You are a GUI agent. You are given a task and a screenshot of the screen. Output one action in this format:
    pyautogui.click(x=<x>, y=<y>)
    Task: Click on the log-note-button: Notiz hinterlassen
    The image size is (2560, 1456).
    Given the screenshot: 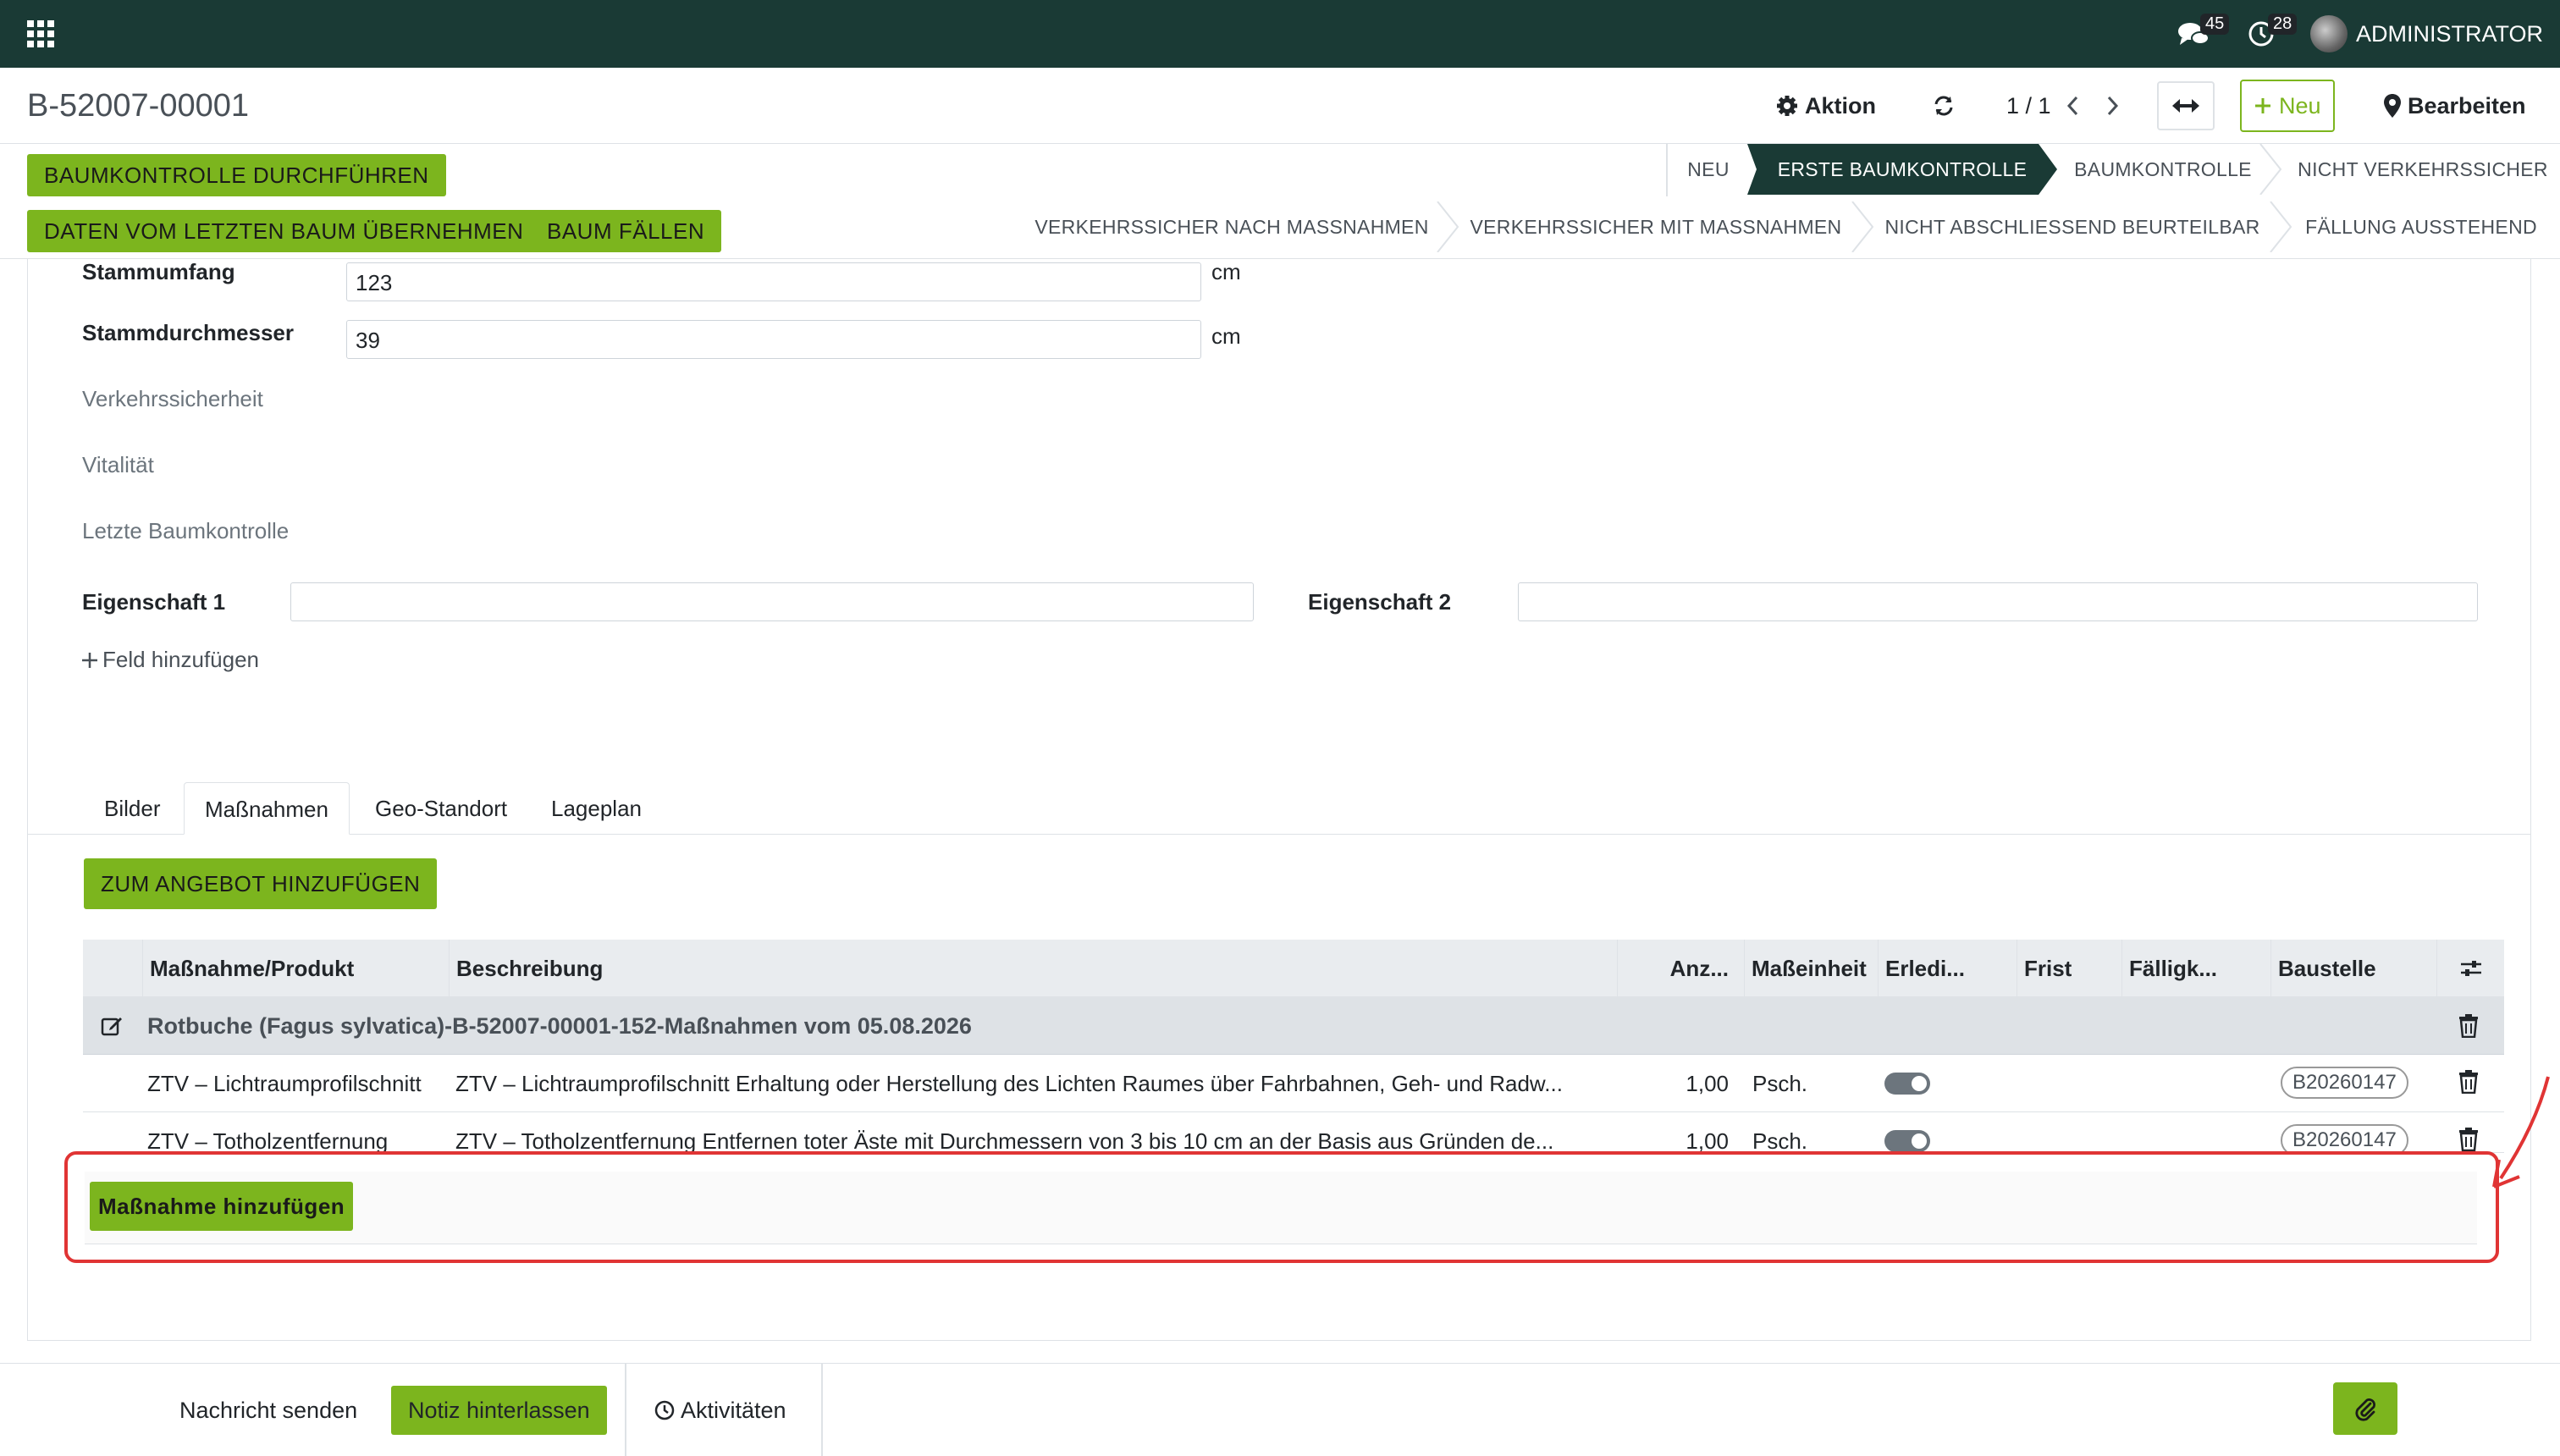 What is the action you would take?
    pyautogui.click(x=499, y=1410)
    